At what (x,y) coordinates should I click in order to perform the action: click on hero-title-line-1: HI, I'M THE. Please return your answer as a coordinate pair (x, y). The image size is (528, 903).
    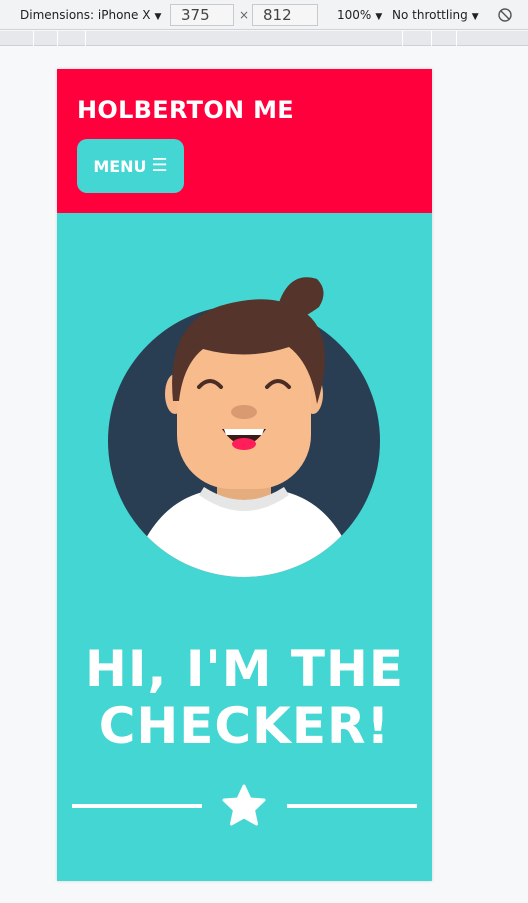
    Looking at the image, I should click on (244, 669).